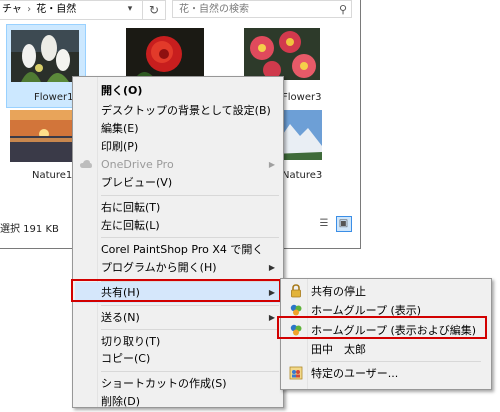  What do you see at coordinates (296, 373) in the screenshot?
I see `users-icon` at bounding box center [296, 373].